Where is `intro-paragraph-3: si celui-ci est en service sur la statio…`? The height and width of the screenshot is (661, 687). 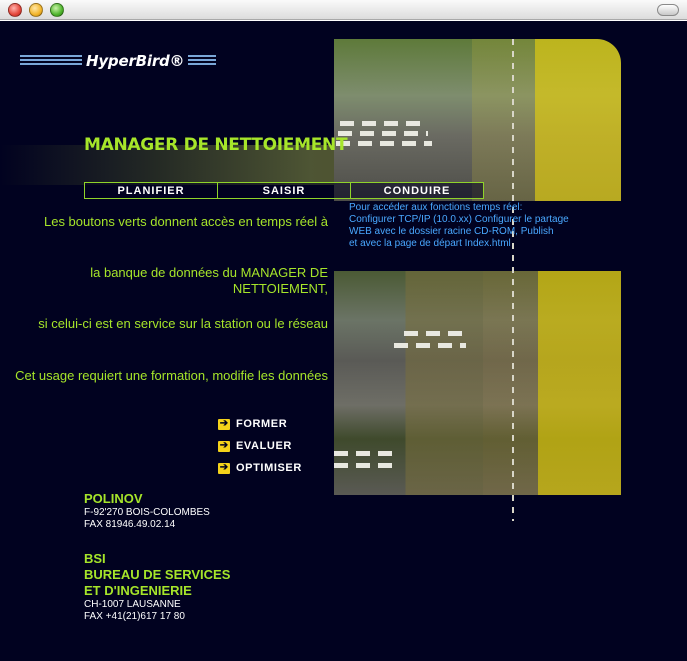
intro-paragraph-3: si celui-ci est en service sur la statio… is located at coordinates (183, 323).